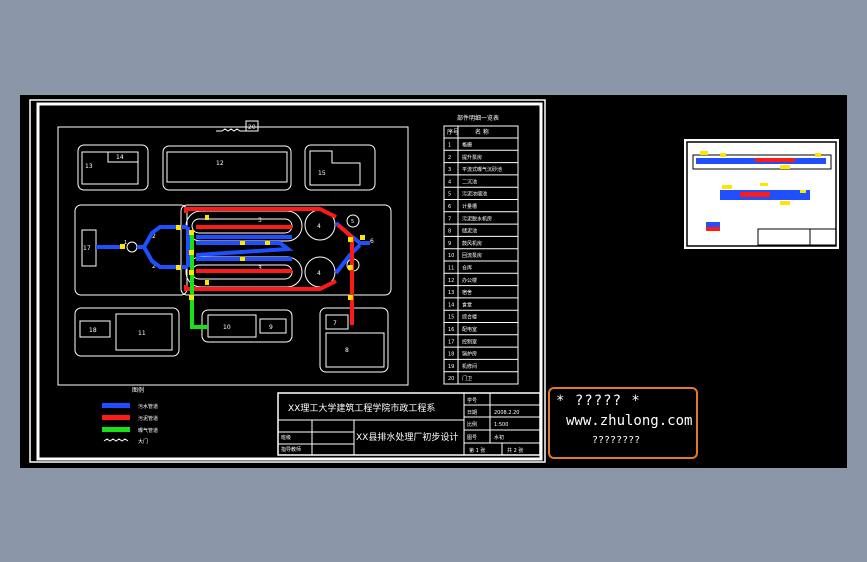 This screenshot has width=867, height=562. What do you see at coordinates (116, 417) in the screenshot?
I see `legend-swatch-sludge` at bounding box center [116, 417].